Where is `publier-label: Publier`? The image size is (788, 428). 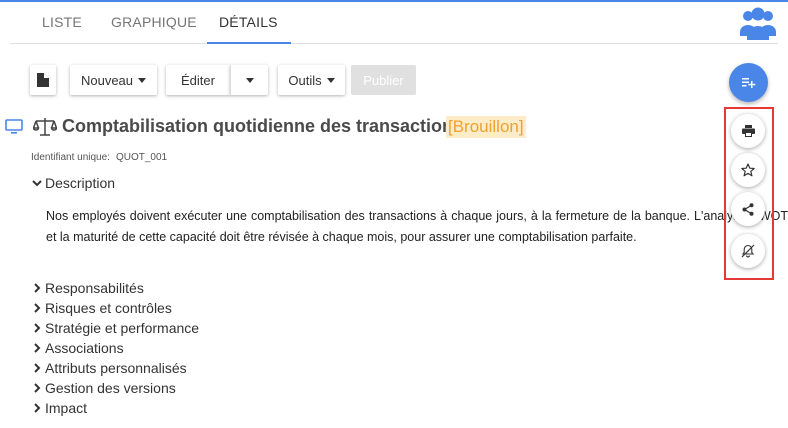
publier-label: Publier is located at coordinates (383, 80).